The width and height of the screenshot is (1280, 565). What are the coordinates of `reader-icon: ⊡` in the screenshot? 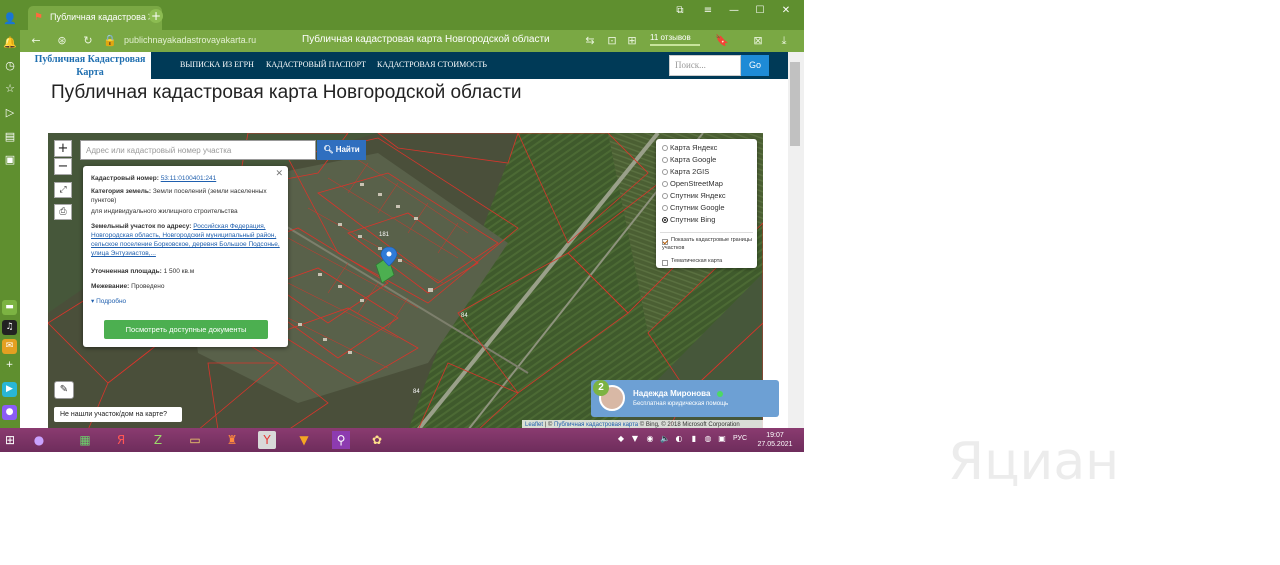 It's located at (612, 41).